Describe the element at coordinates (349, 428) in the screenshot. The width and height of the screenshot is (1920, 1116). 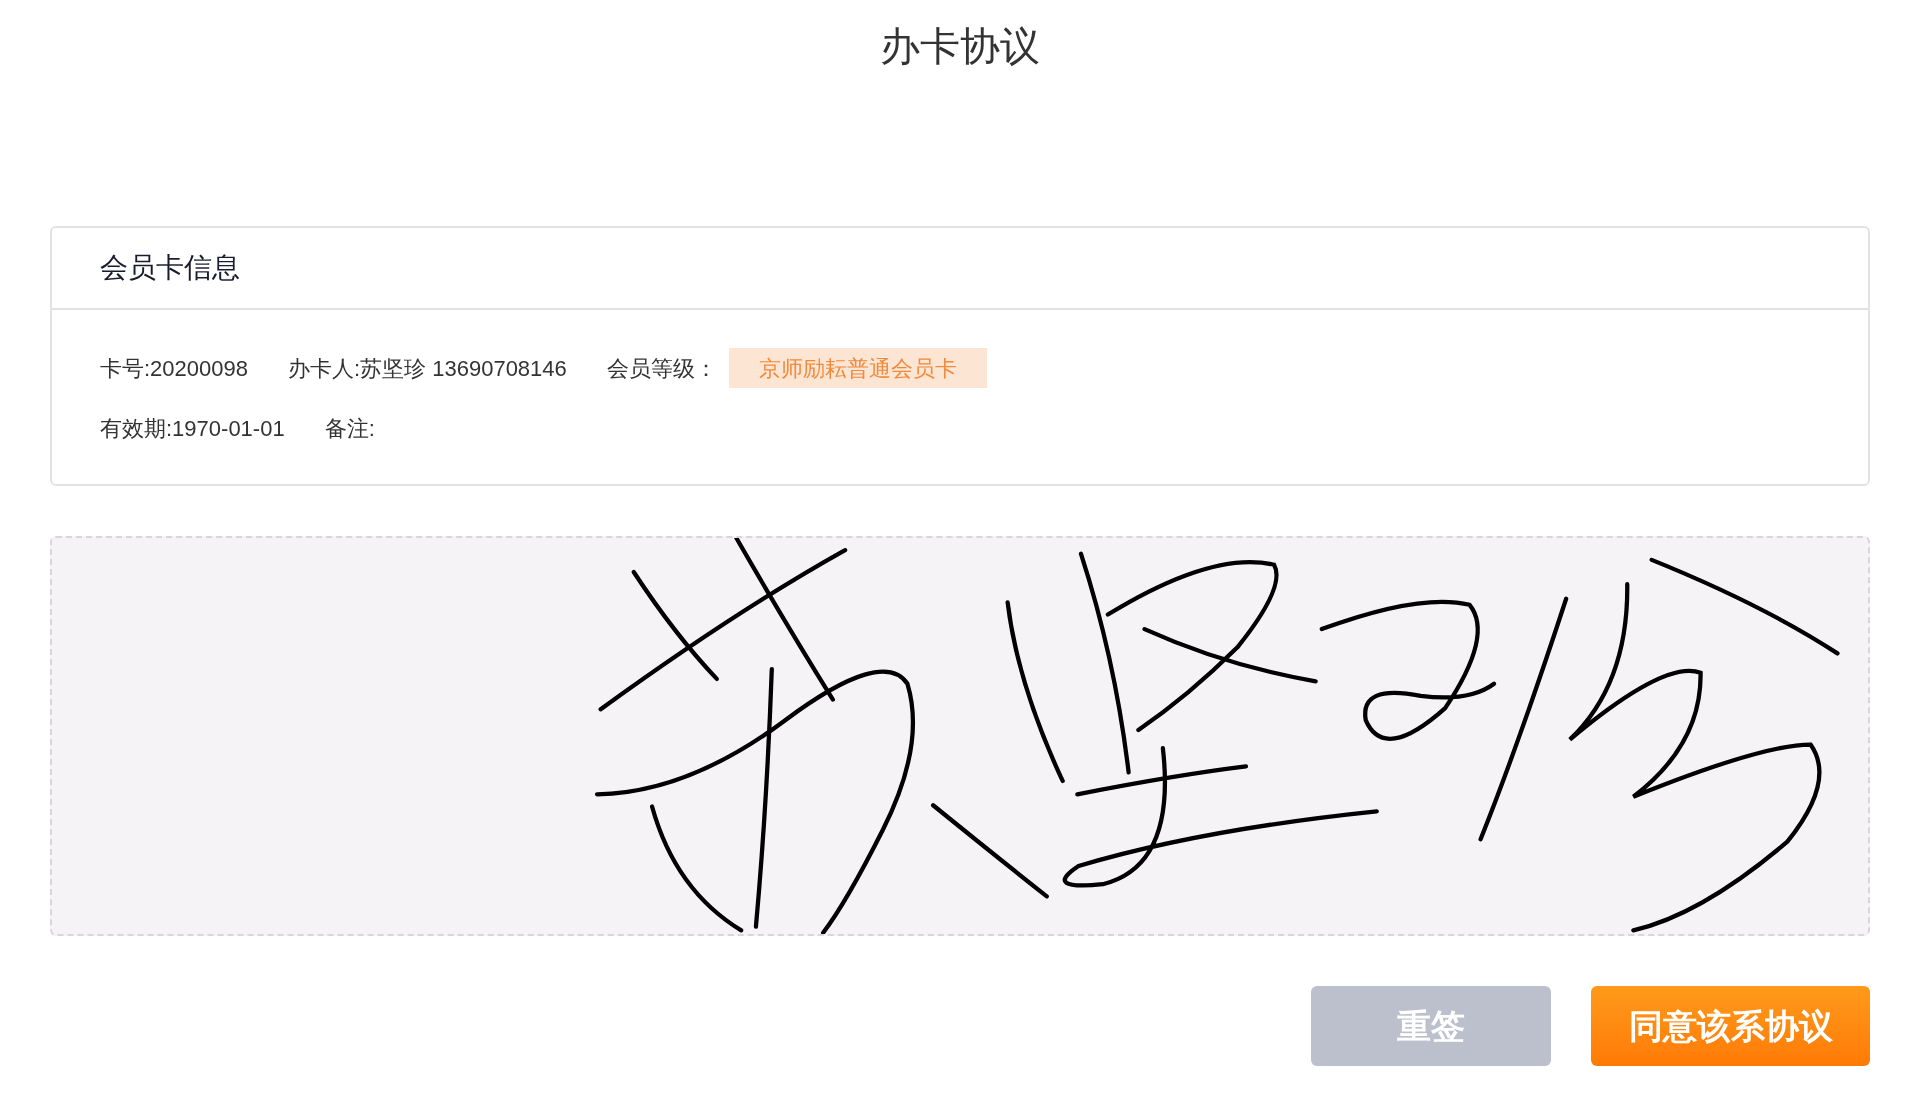
I see `info-text: 备注:` at that location.